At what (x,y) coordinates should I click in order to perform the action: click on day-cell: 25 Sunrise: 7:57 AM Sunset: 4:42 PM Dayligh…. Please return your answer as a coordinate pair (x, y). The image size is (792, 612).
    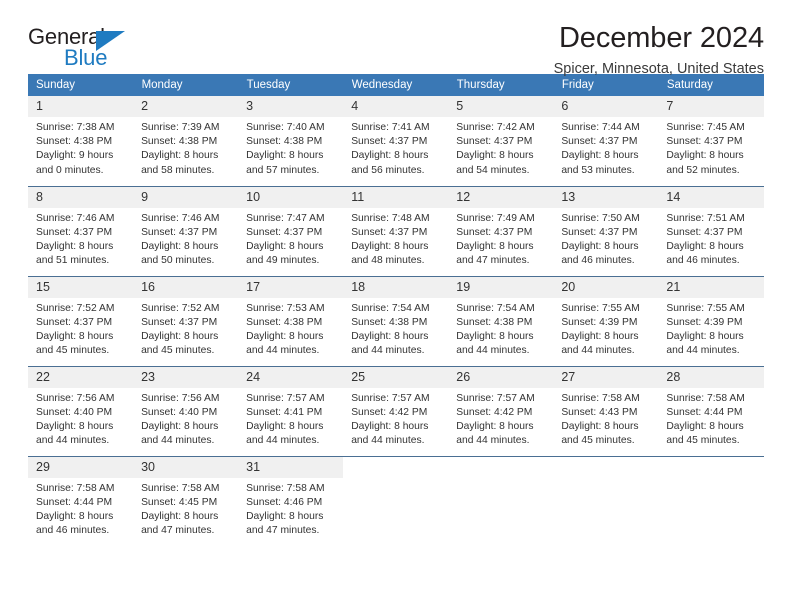
    Looking at the image, I should click on (396, 410).